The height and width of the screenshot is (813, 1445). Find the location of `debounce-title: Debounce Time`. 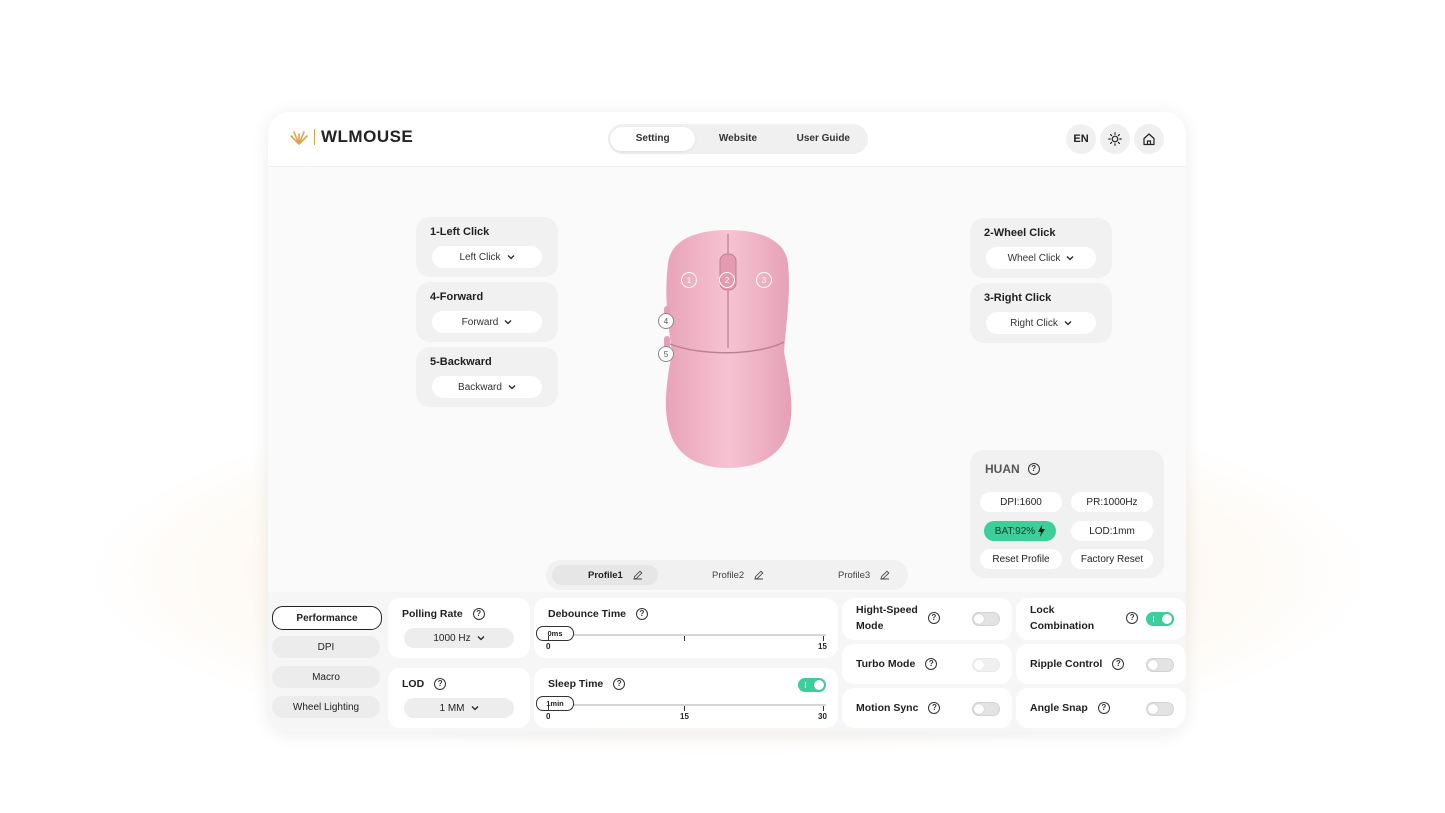

debounce-title: Debounce Time is located at coordinates (587, 614).